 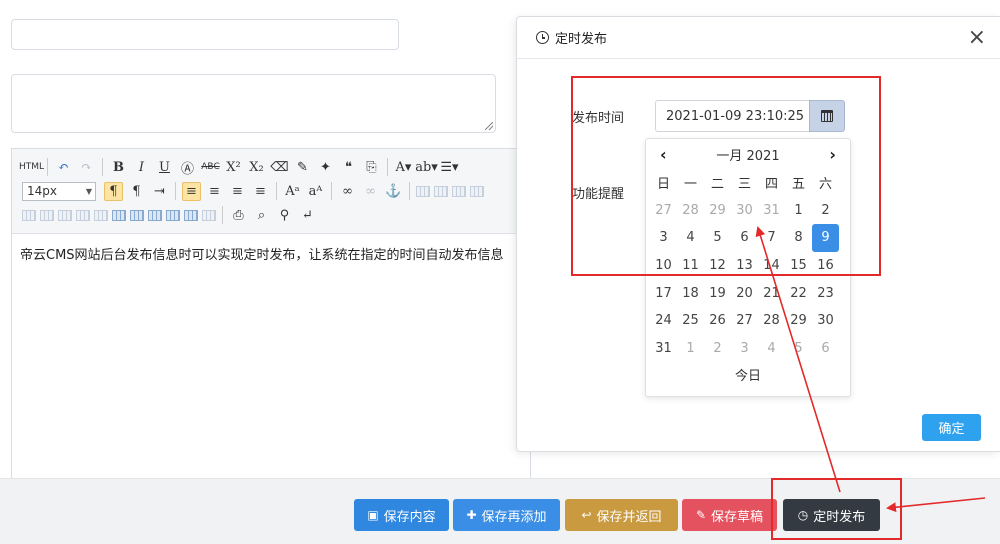 What do you see at coordinates (717, 349) in the screenshot?
I see `calendar-day: 2` at bounding box center [717, 349].